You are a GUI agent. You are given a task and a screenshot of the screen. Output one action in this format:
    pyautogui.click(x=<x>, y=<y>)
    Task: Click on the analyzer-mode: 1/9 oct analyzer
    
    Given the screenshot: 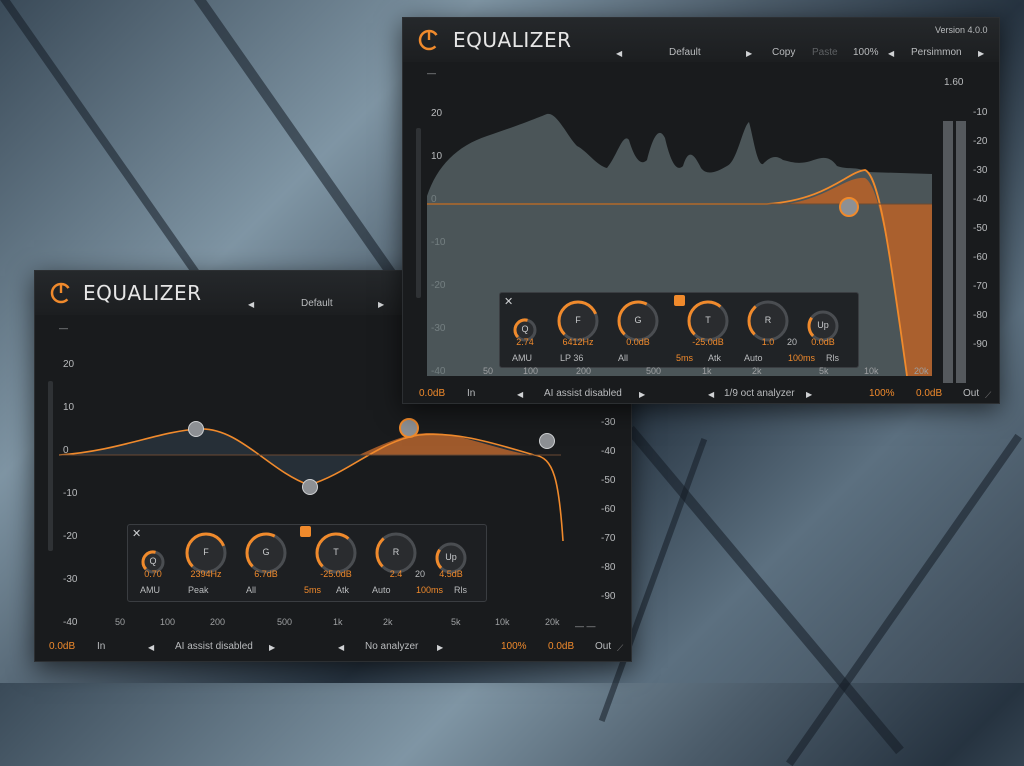 What is the action you would take?
    pyautogui.click(x=759, y=393)
    